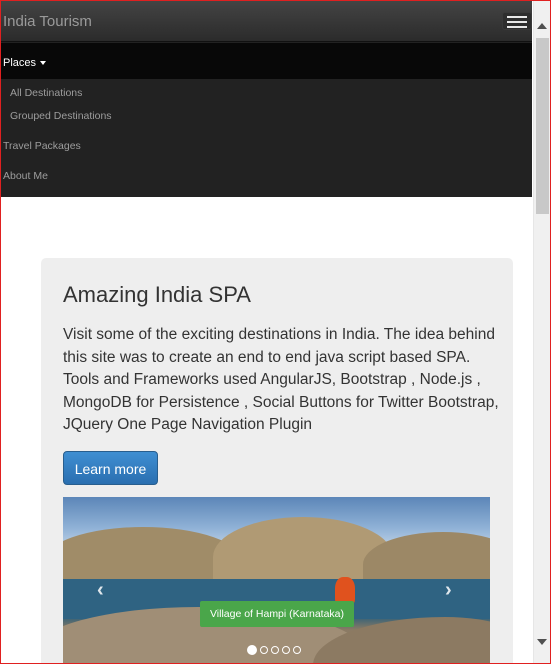 The image size is (551, 664). I want to click on caret-down-icon, so click(43, 63).